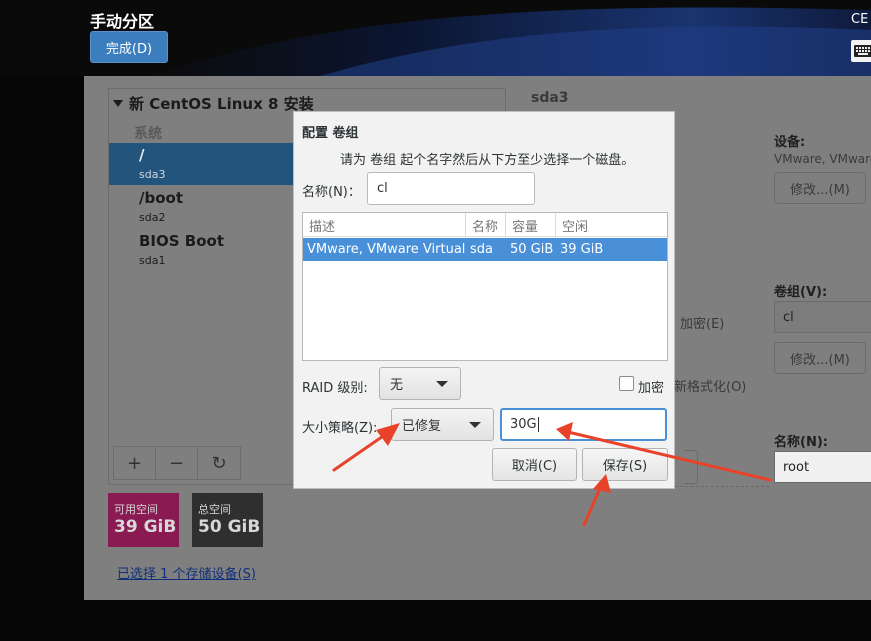 The image size is (871, 641). I want to click on refresh-icon: ↻, so click(219, 463).